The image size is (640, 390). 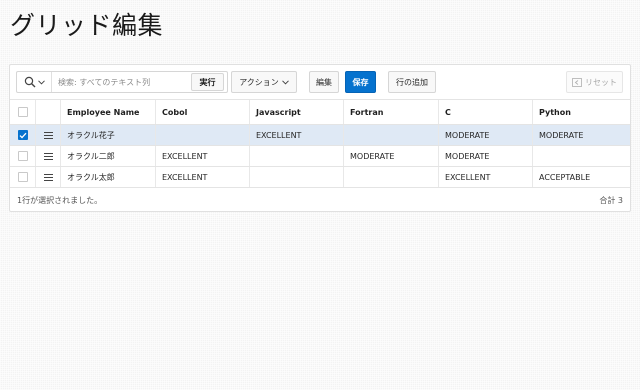 I want to click on search-columns-menu, so click(x=34, y=82).